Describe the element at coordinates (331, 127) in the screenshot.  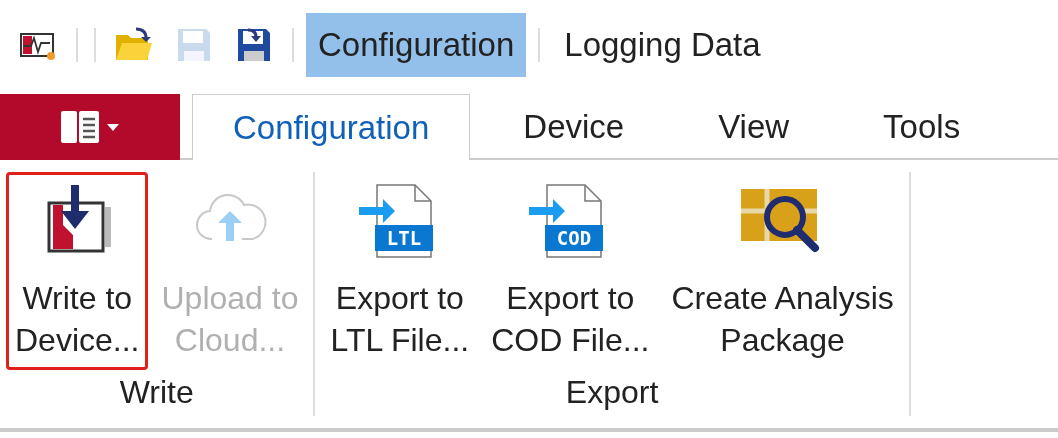
I see `ribbon-tab: Configuration` at that location.